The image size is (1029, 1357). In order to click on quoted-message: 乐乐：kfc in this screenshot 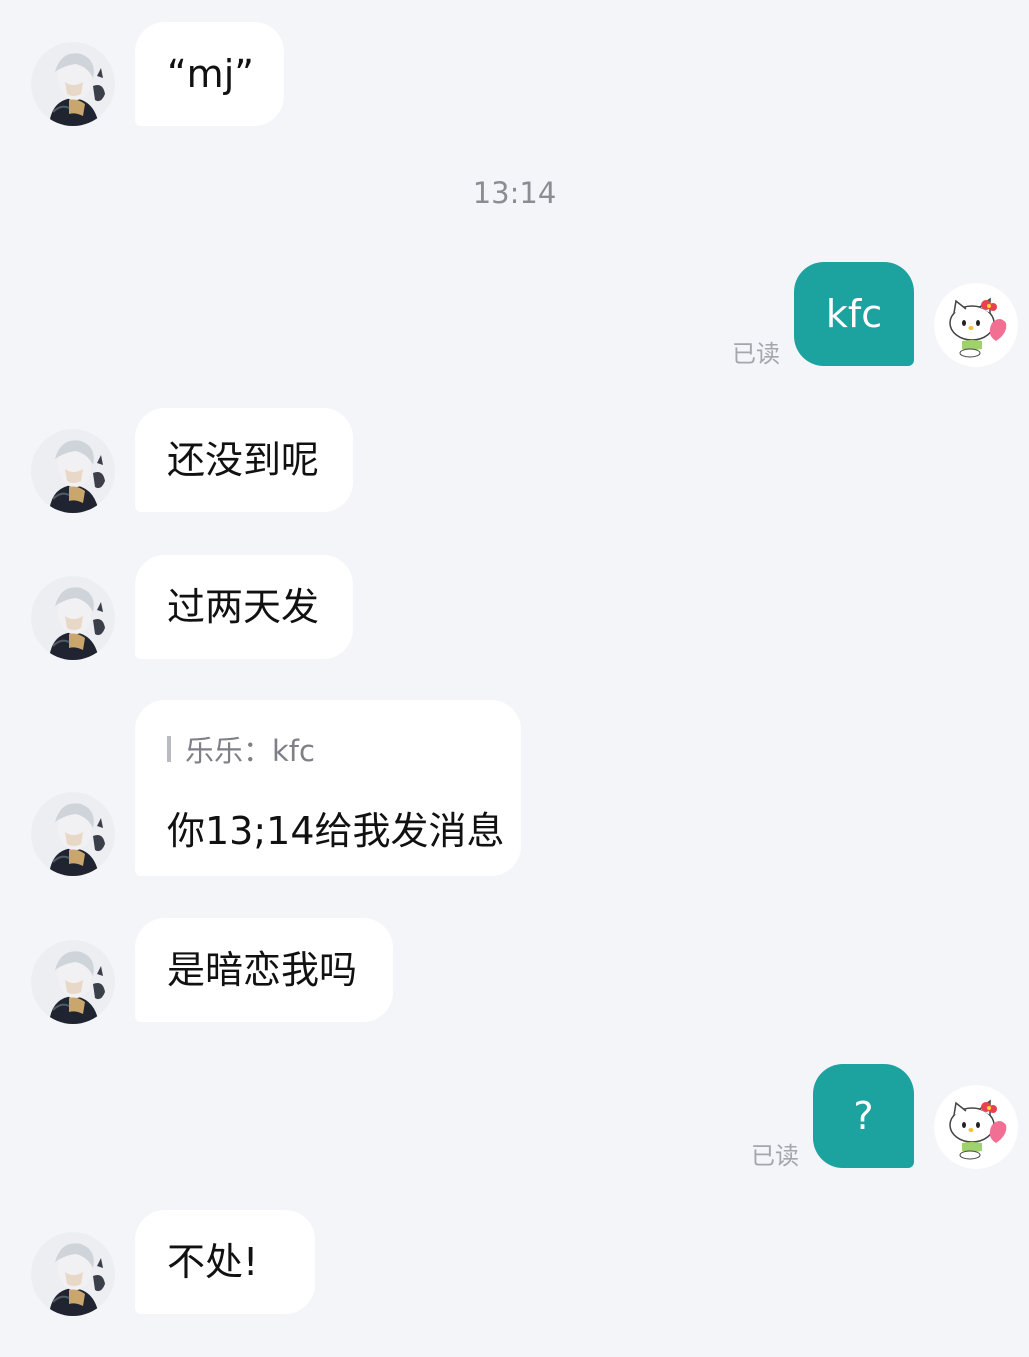, I will do `click(241, 749)`.